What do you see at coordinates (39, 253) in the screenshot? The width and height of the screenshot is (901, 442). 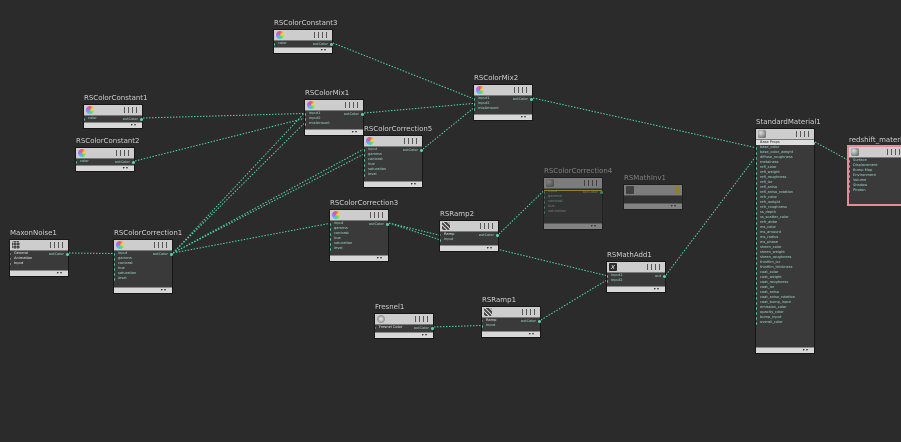 I see `node-maxonnoise1: MaxonNoise1 outColor General Animation Input` at bounding box center [39, 253].